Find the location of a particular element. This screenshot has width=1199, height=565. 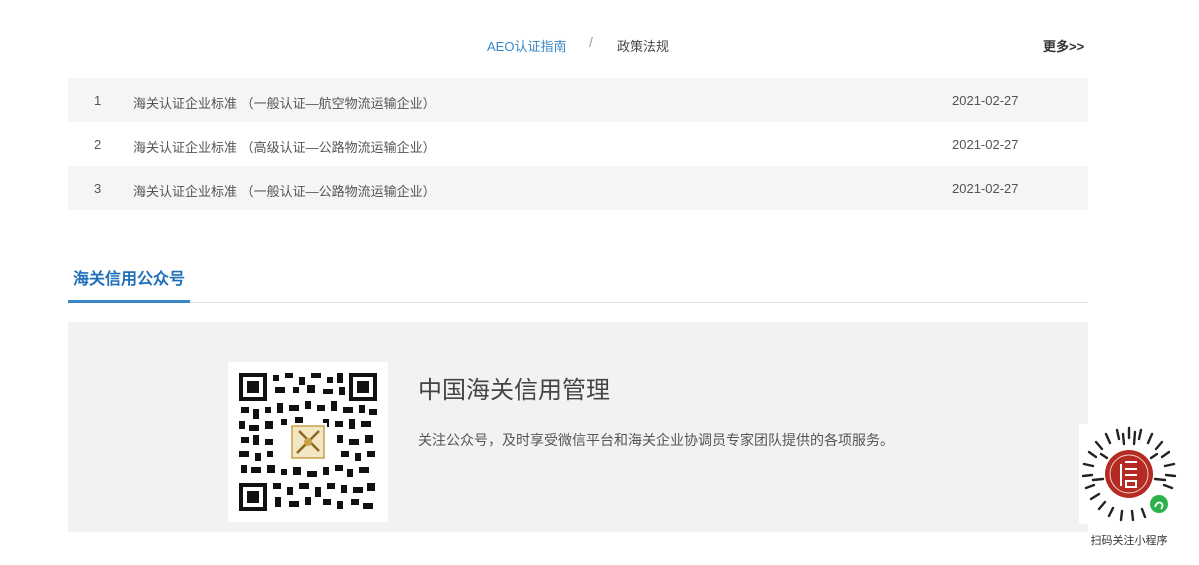

panel-description: 关注公众号，及时享受微信平台和海关企业协调员专家团队提供的各项服务。 is located at coordinates (656, 440).